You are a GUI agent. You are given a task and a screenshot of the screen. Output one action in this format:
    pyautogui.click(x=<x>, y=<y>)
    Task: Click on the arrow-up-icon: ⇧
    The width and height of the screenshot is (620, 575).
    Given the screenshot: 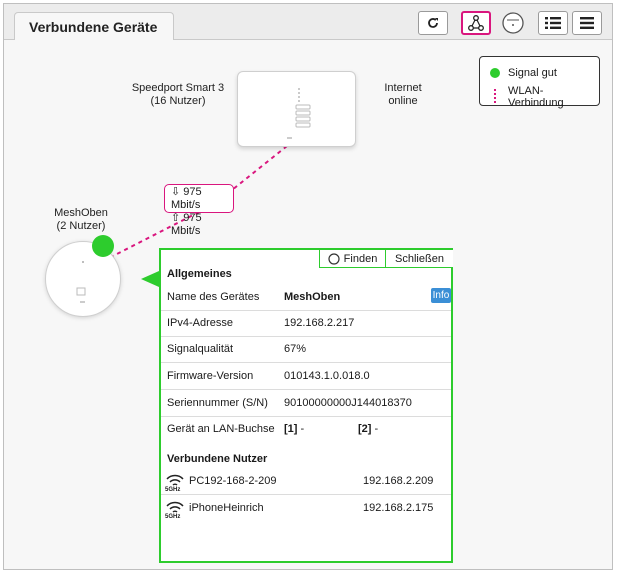 What is the action you would take?
    pyautogui.click(x=176, y=218)
    